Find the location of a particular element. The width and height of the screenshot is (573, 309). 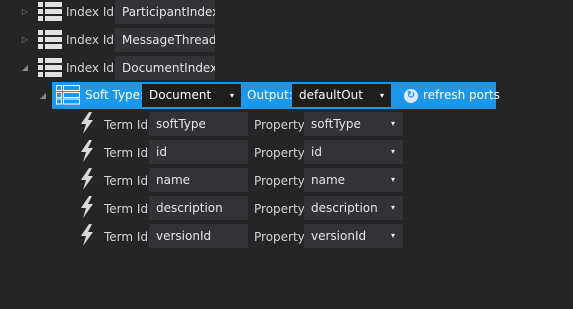

term-id-field: description is located at coordinates (198, 208).